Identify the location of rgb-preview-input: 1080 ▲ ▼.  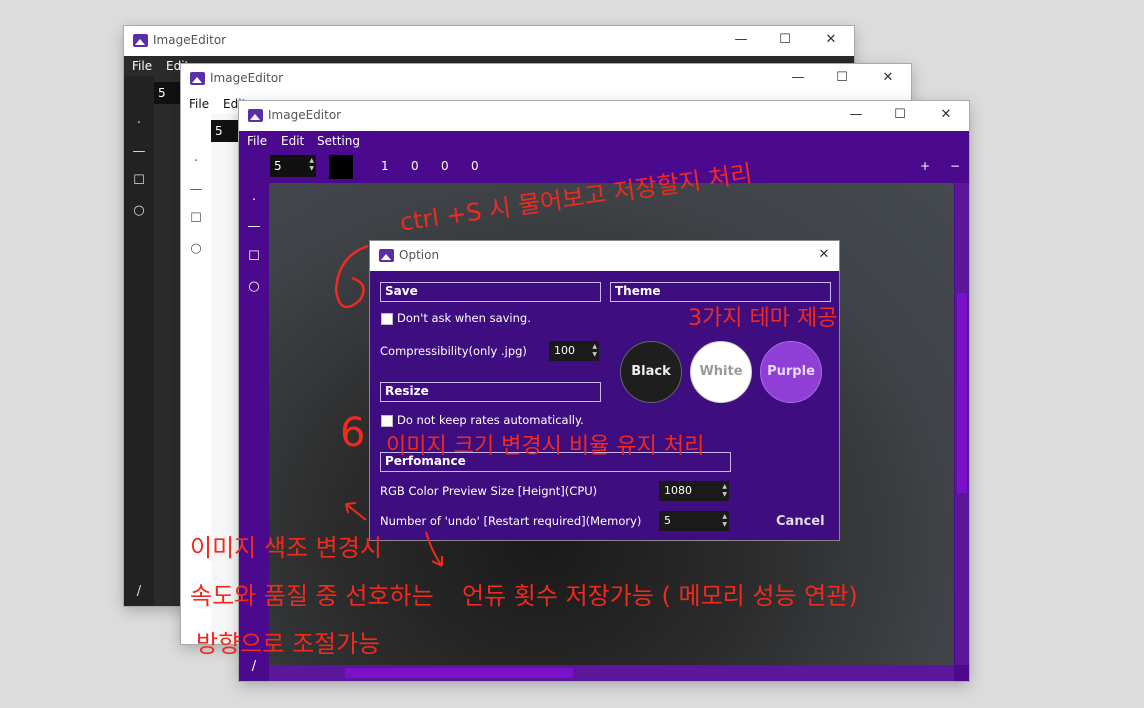
(694, 491).